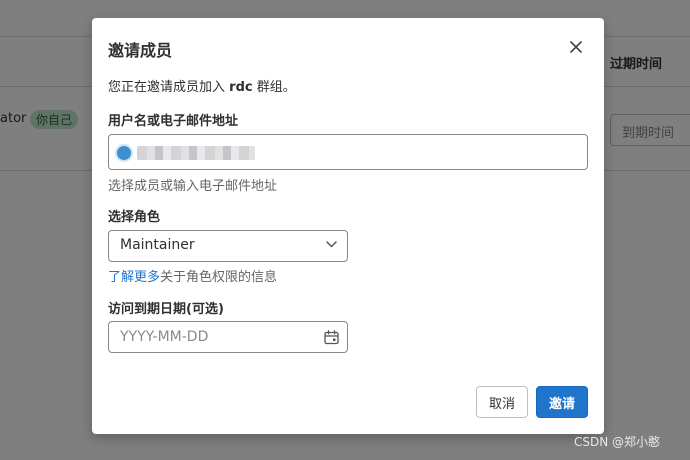 This screenshot has width=690, height=460. What do you see at coordinates (134, 277) in the screenshot?
I see `learn-more-link: 了解更多` at bounding box center [134, 277].